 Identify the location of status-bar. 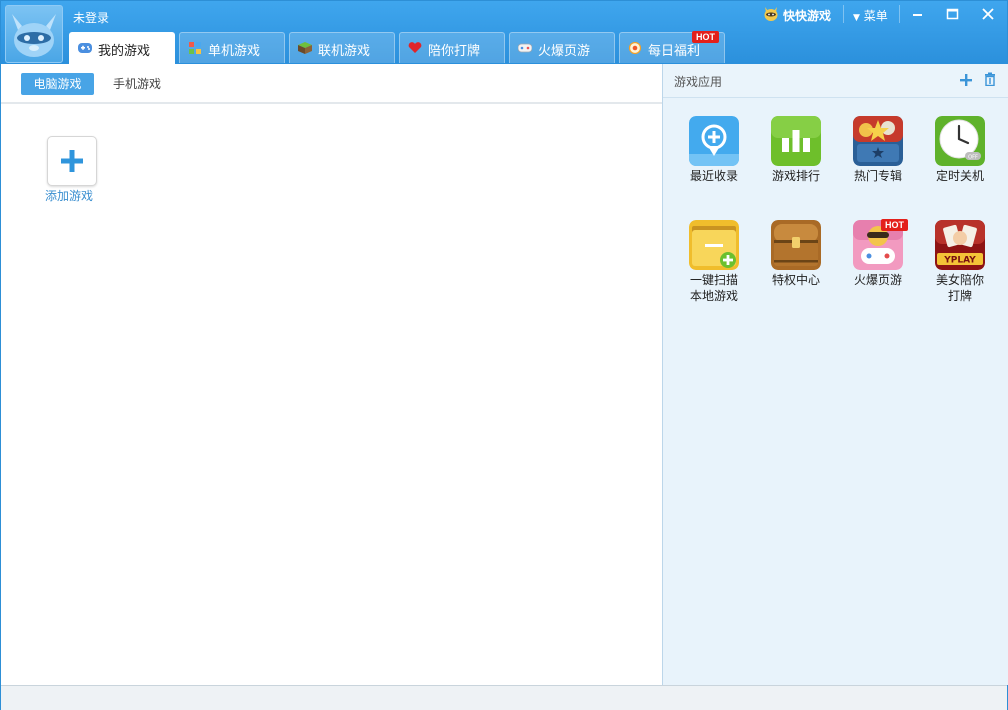
(504, 697).